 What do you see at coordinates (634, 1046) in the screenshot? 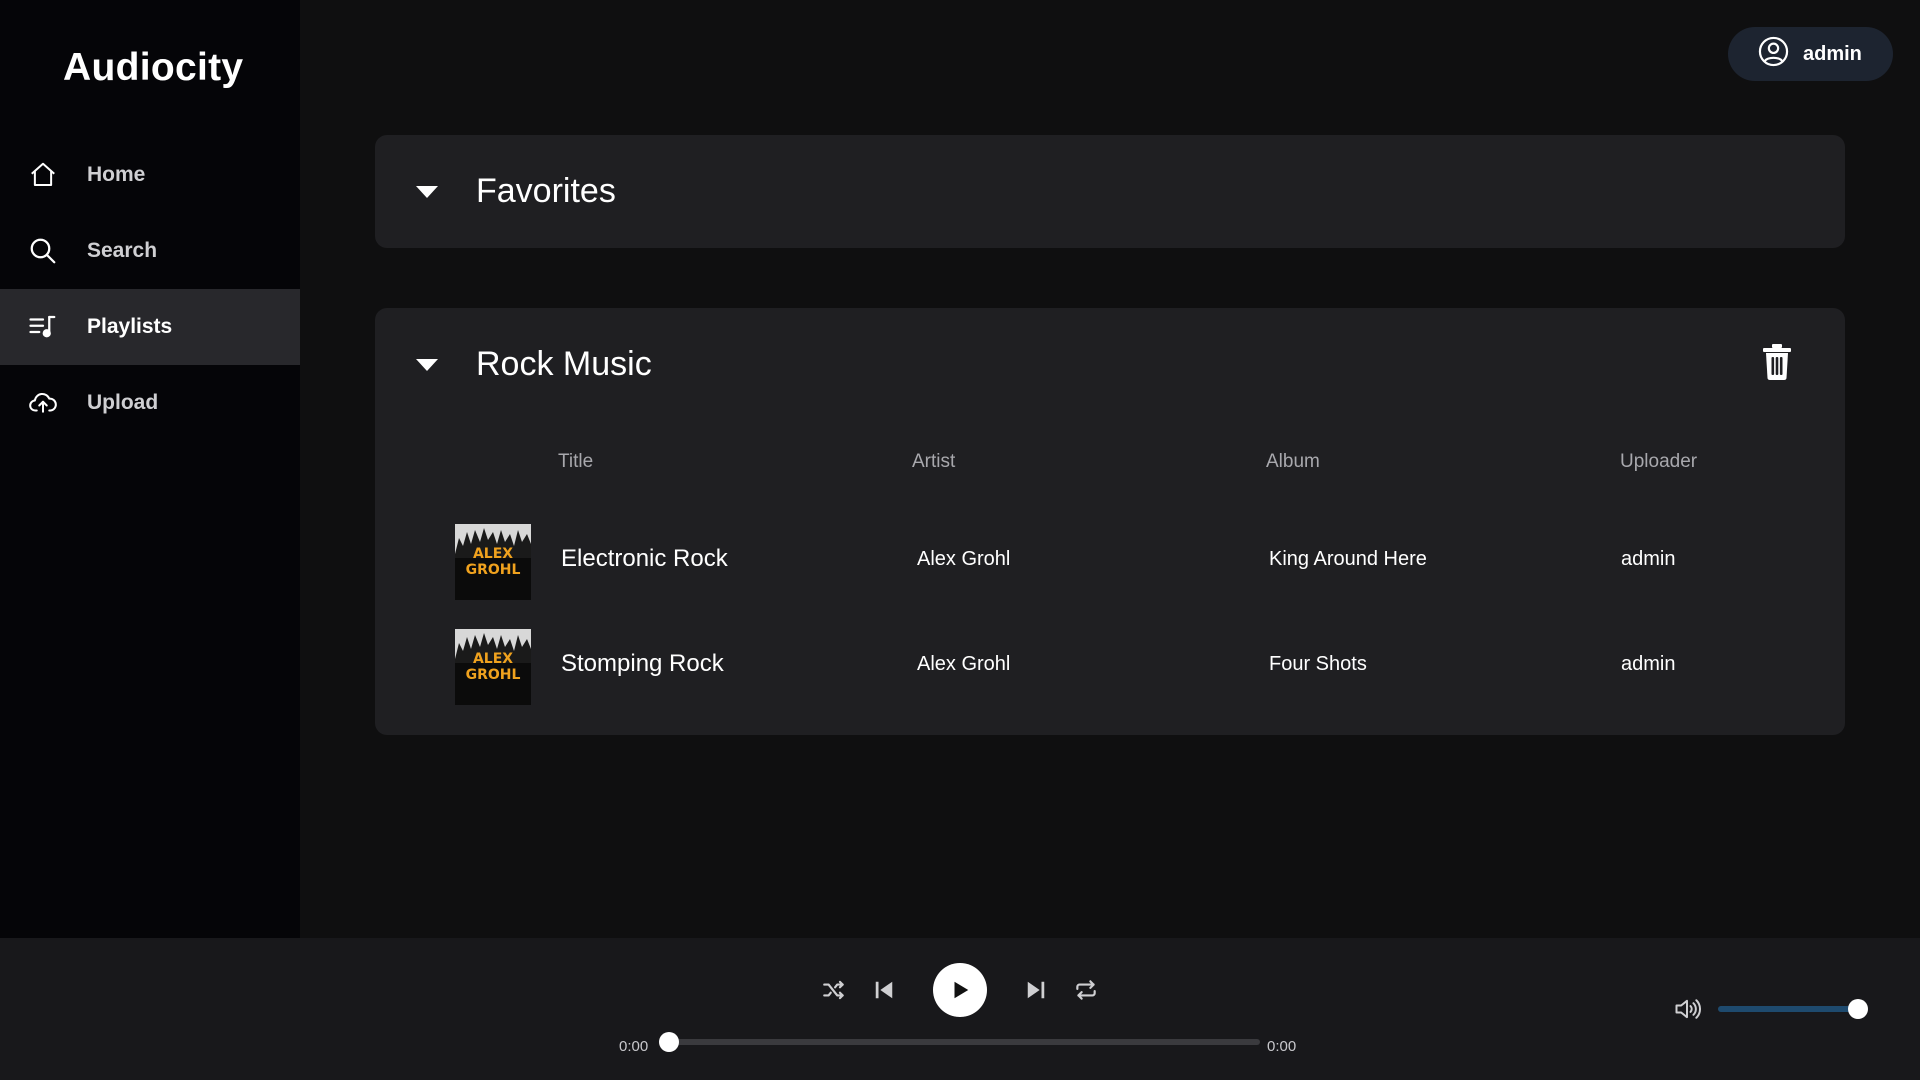
I see `elapsed-time: 0:00` at bounding box center [634, 1046].